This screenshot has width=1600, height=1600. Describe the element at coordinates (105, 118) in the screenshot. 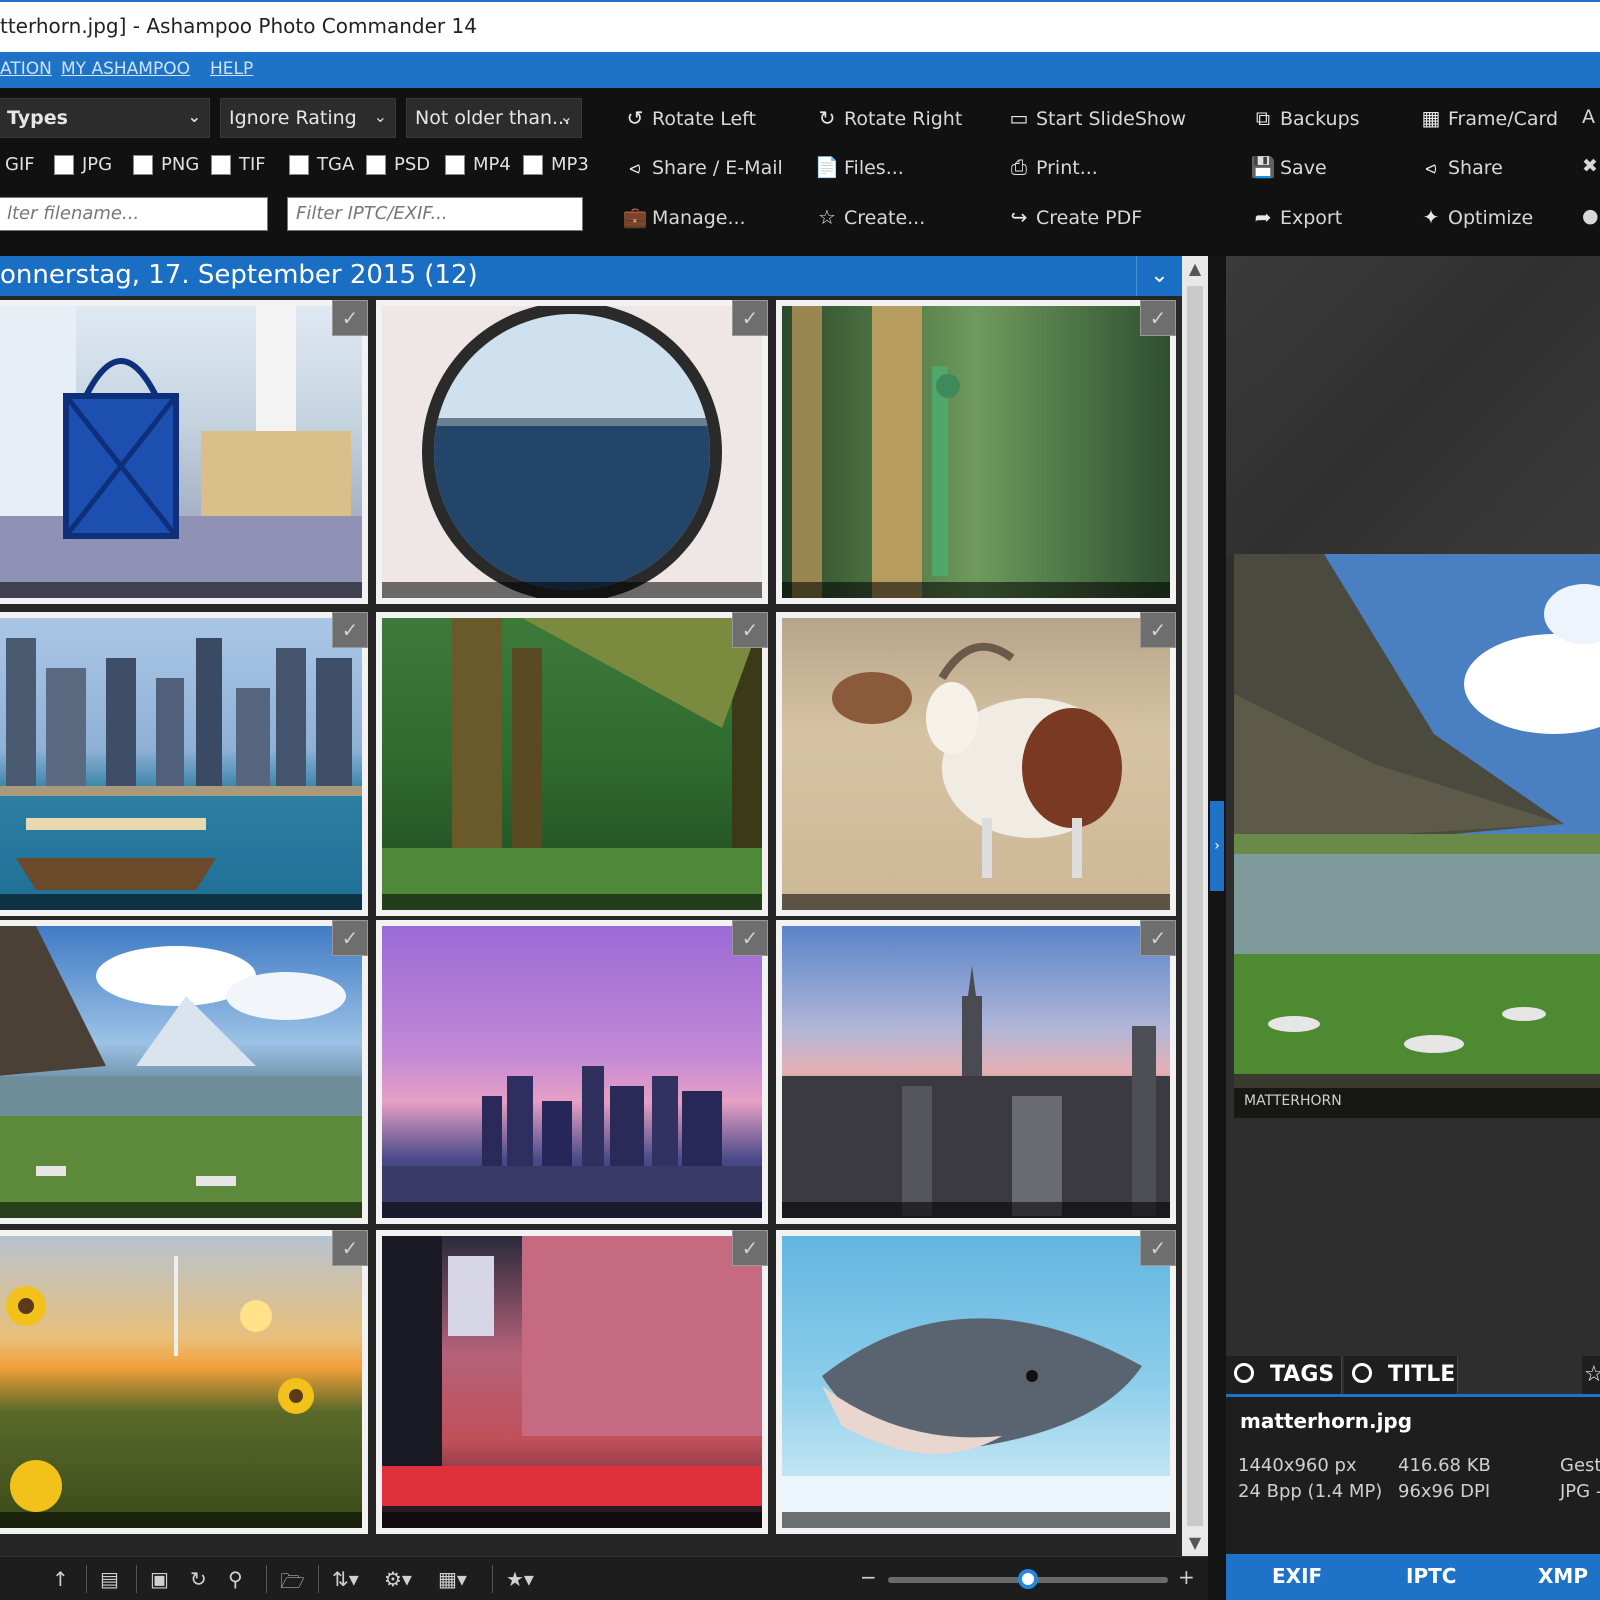

I see `types-select: Types ⌄` at that location.